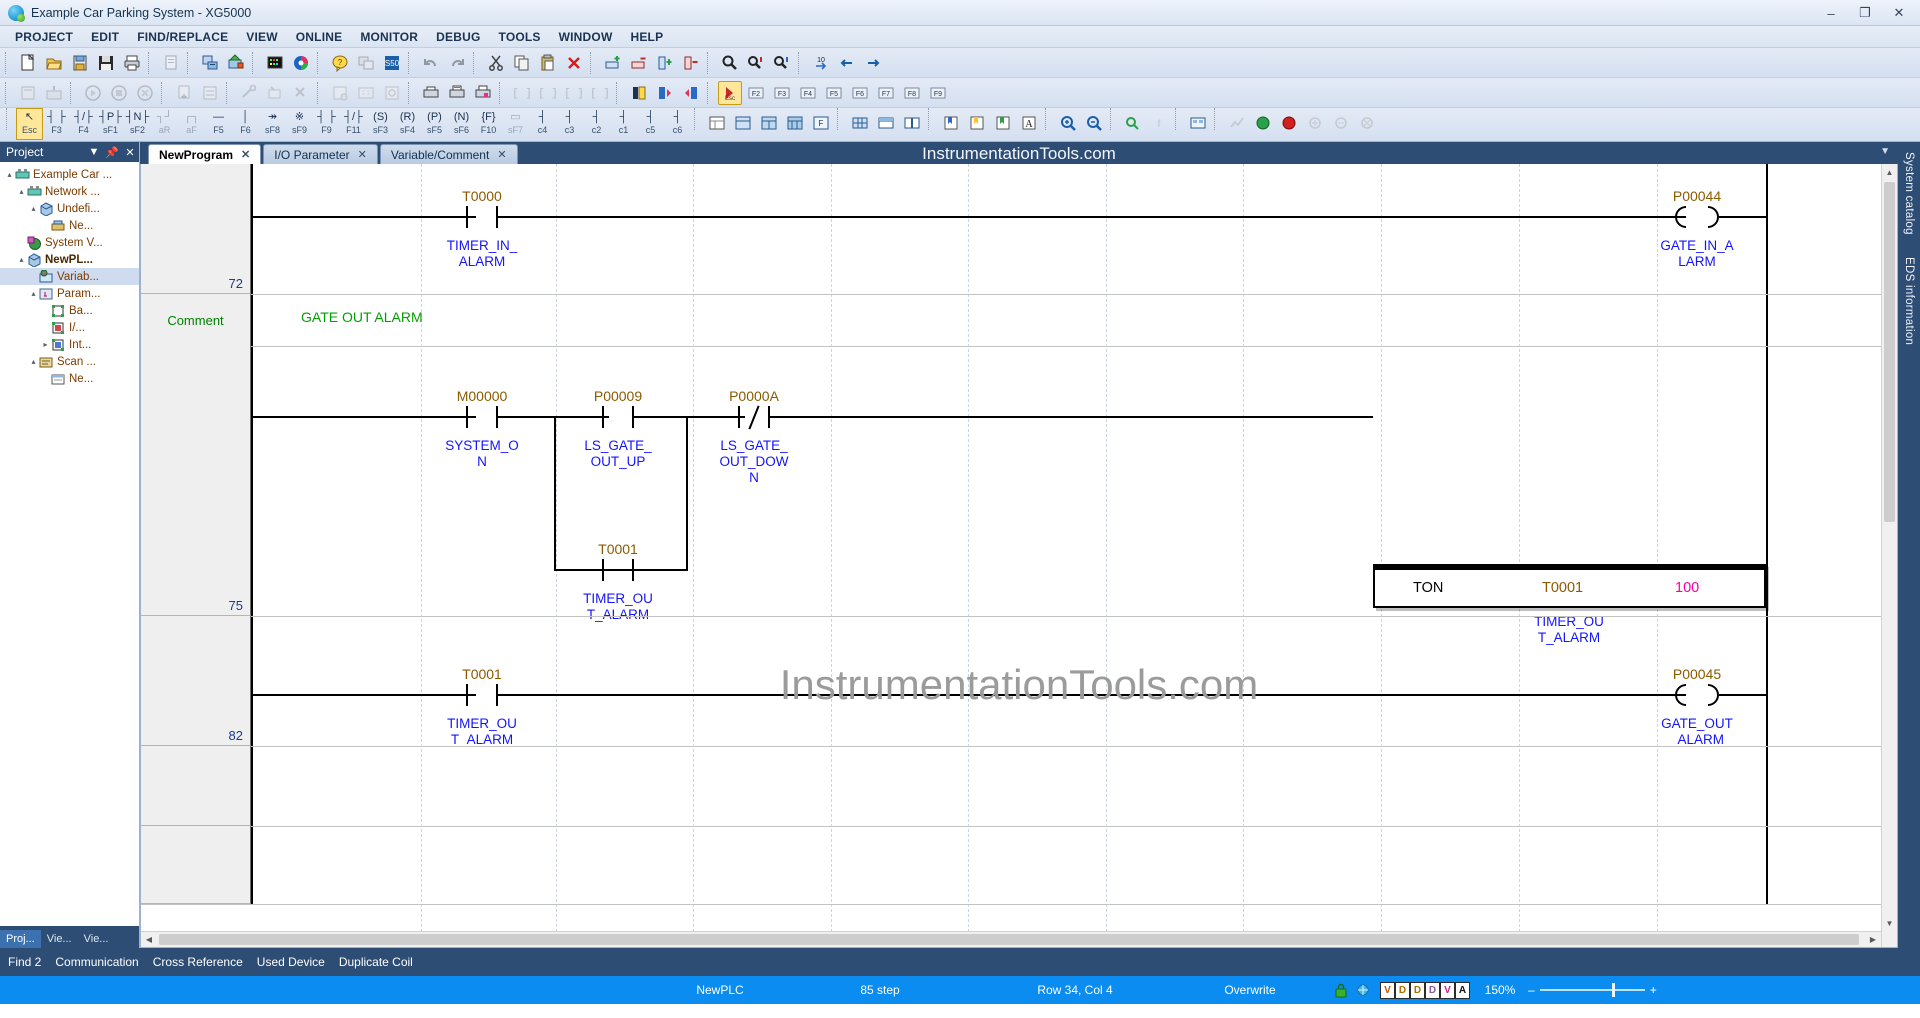 Image resolution: width=1920 pixels, height=1018 pixels. What do you see at coordinates (1899, 13) in the screenshot?
I see `close-button: ✕` at bounding box center [1899, 13].